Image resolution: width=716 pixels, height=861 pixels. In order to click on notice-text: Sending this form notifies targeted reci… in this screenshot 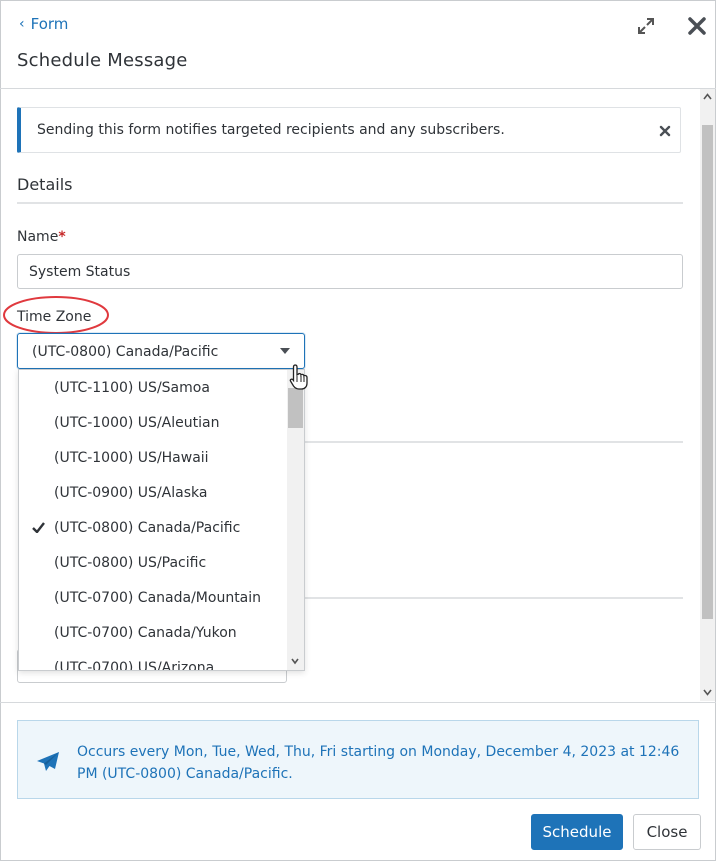, I will do `click(271, 130)`.